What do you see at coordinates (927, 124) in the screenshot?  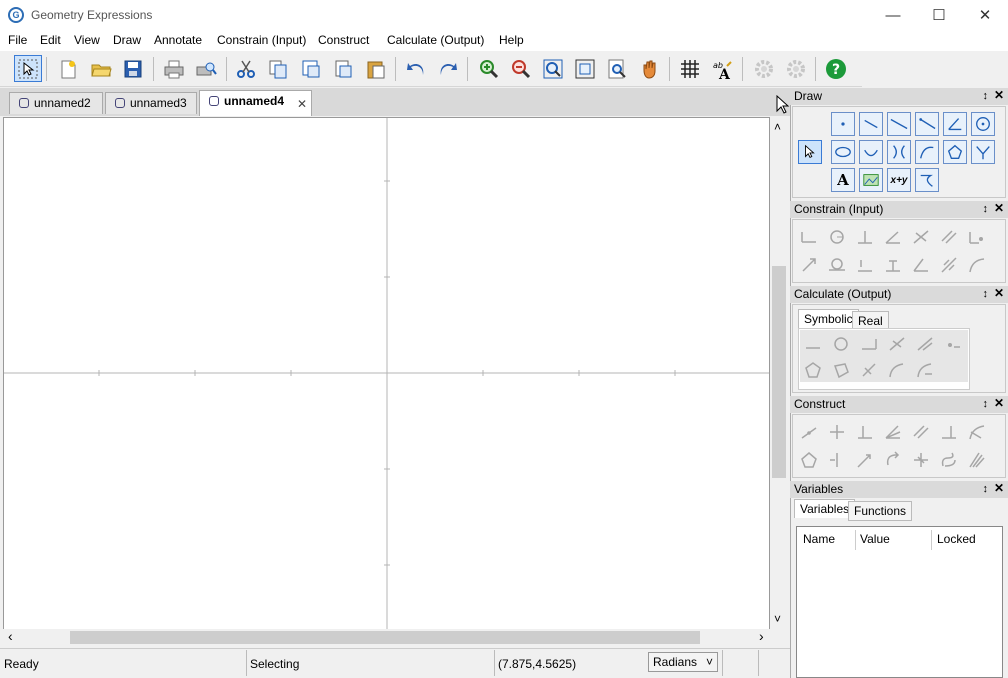 I see `draw-ray-tool` at bounding box center [927, 124].